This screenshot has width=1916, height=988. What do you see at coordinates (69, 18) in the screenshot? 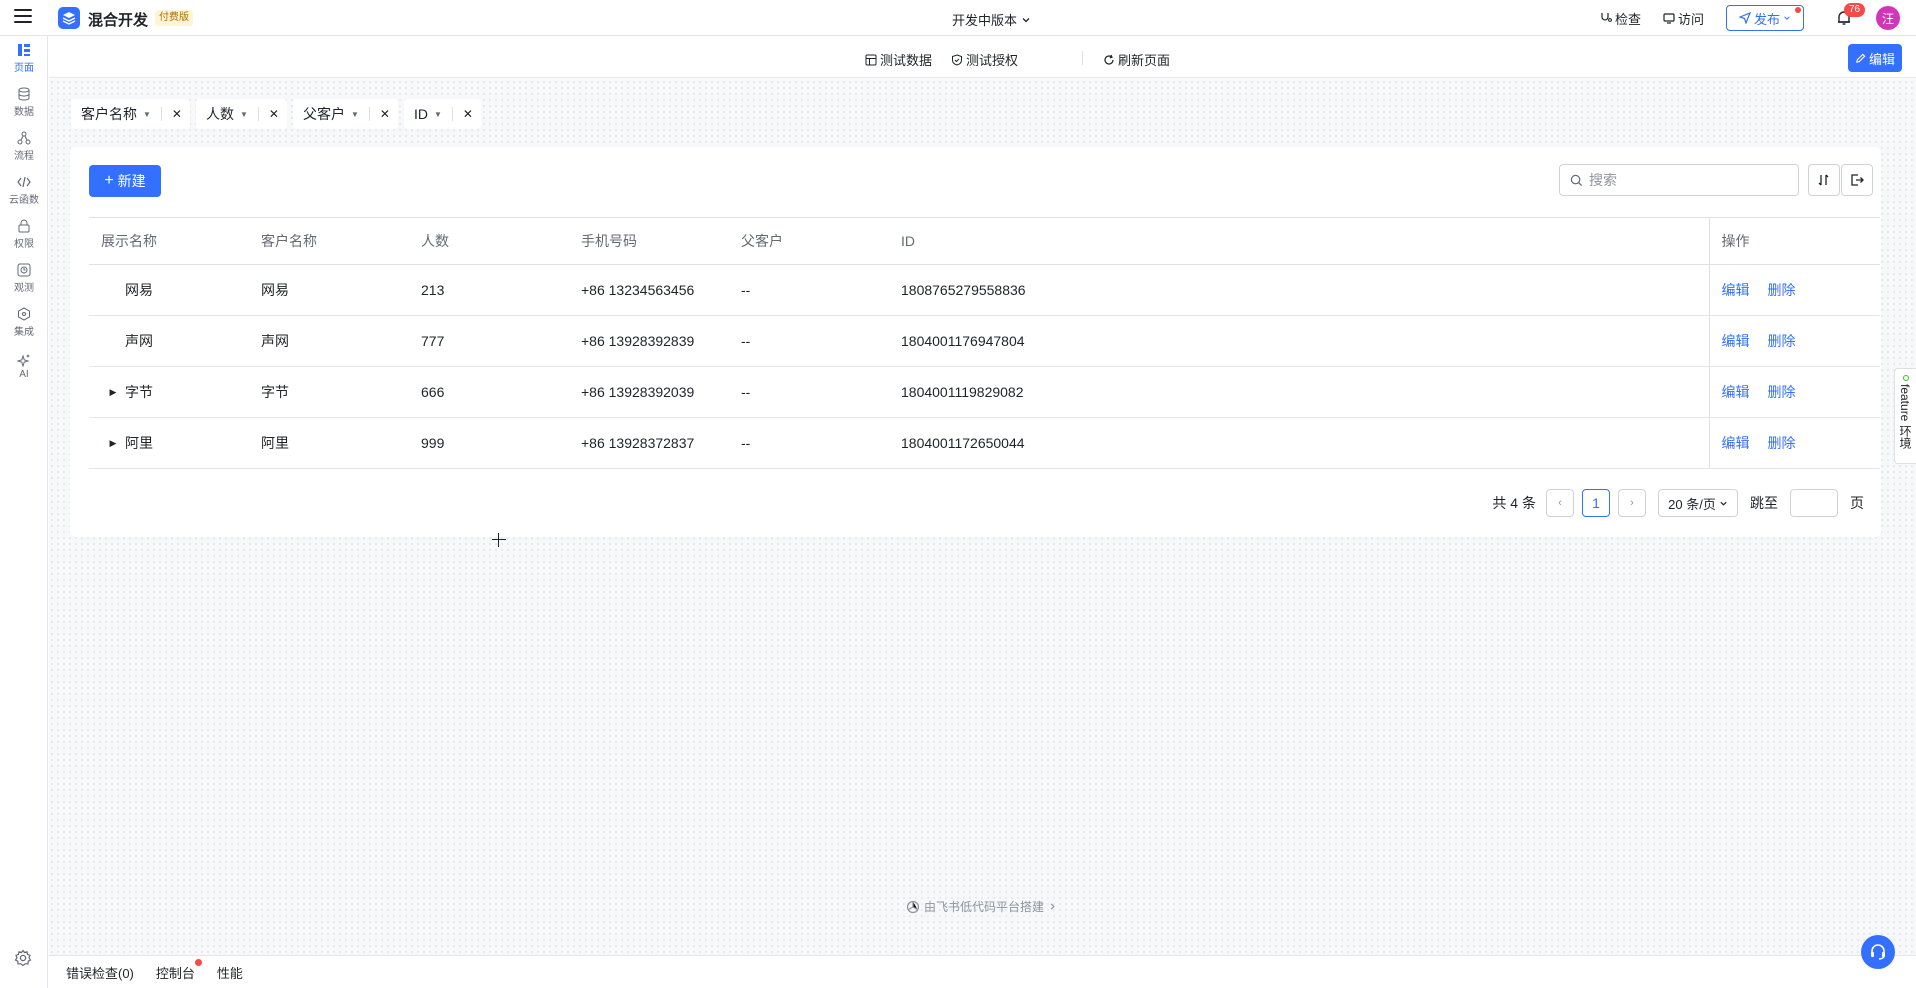
I see `app-logo-icon` at bounding box center [69, 18].